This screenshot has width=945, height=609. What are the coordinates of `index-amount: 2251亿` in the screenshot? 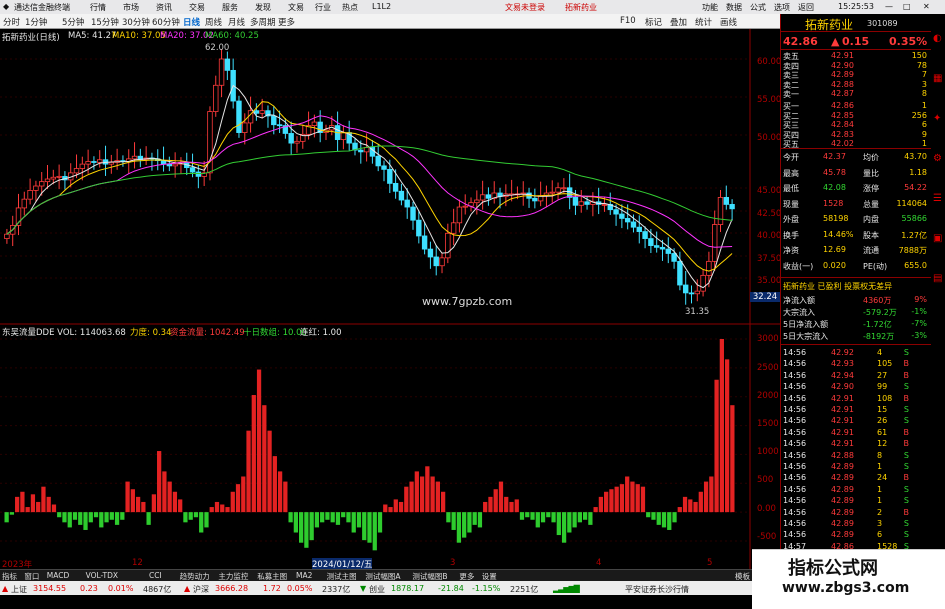 It's located at (524, 589).